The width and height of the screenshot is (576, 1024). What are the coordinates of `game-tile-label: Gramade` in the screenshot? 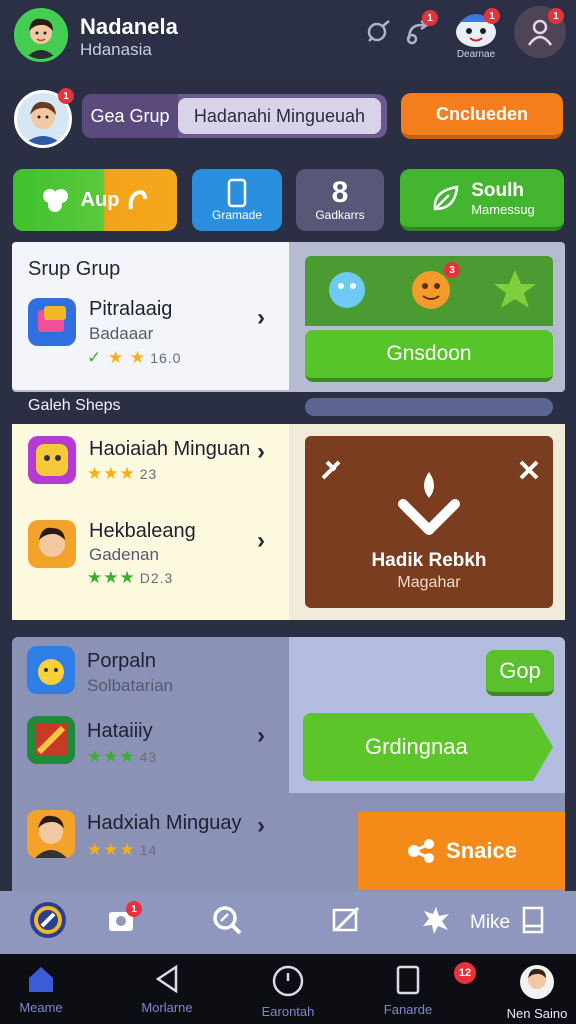 It's located at (237, 215).